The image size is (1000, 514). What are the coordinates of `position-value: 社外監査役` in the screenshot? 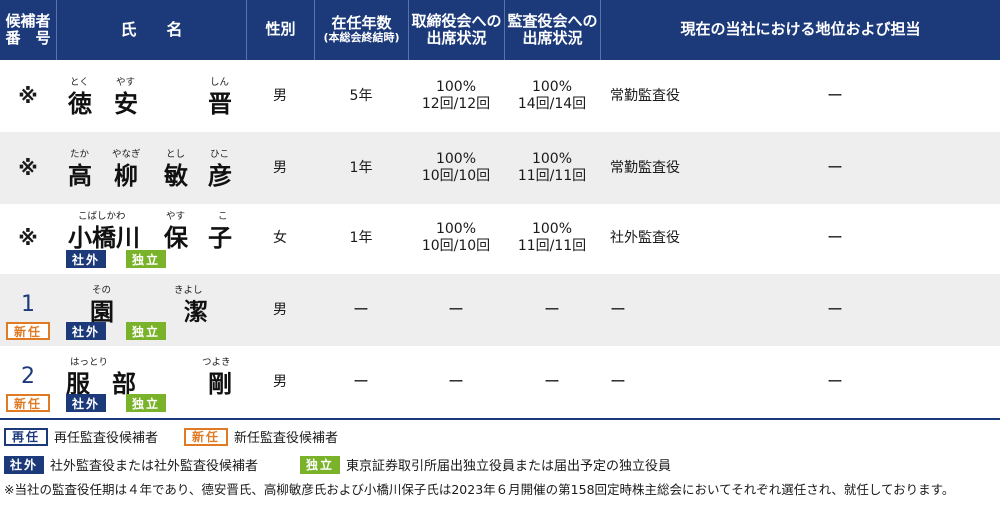 It's located at (645, 237).